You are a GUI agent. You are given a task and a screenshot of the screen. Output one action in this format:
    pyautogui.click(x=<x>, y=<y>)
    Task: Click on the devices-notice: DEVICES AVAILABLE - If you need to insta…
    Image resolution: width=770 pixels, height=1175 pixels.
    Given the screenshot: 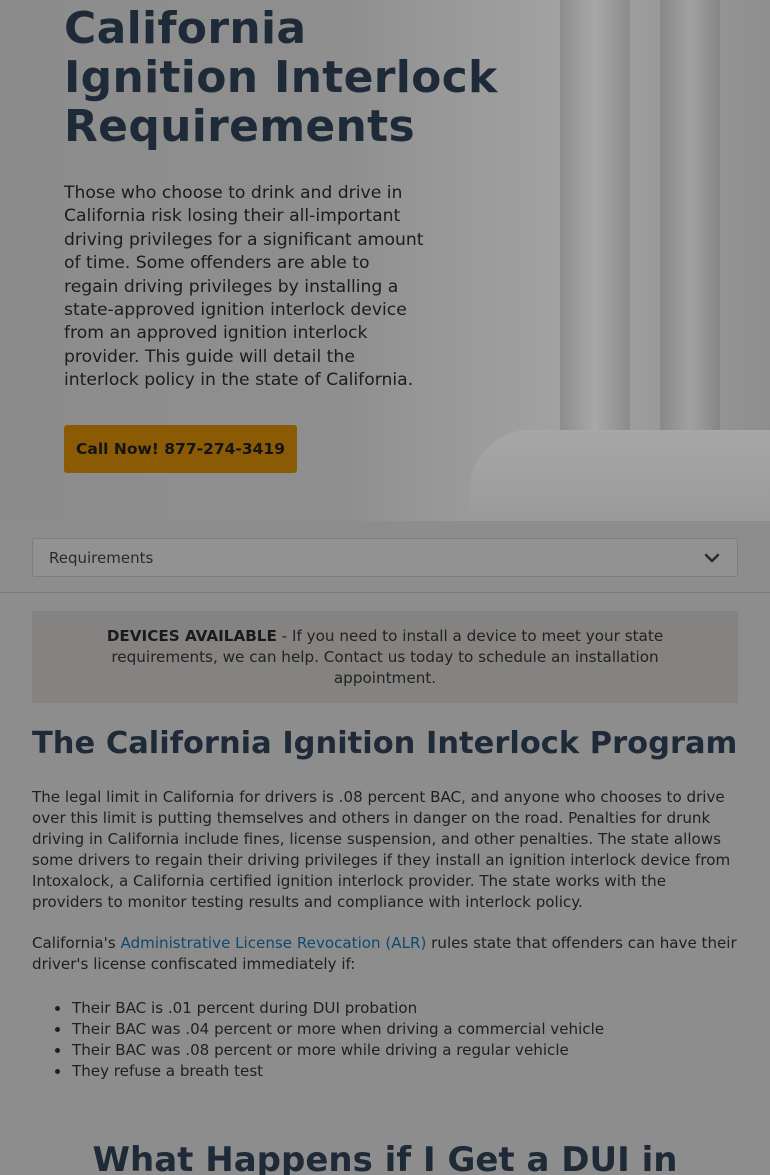 What is the action you would take?
    pyautogui.click(x=385, y=657)
    